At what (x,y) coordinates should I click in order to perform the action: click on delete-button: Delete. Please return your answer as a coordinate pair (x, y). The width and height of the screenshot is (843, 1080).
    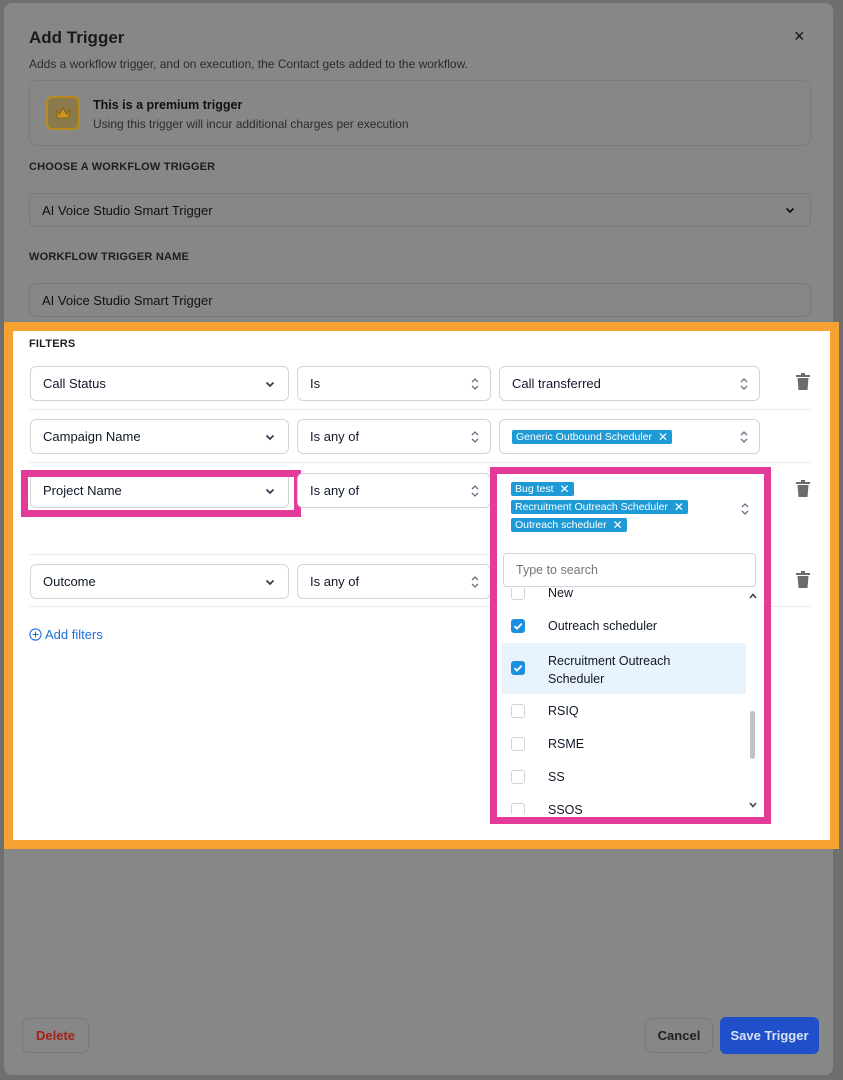
    Looking at the image, I should click on (55, 1035).